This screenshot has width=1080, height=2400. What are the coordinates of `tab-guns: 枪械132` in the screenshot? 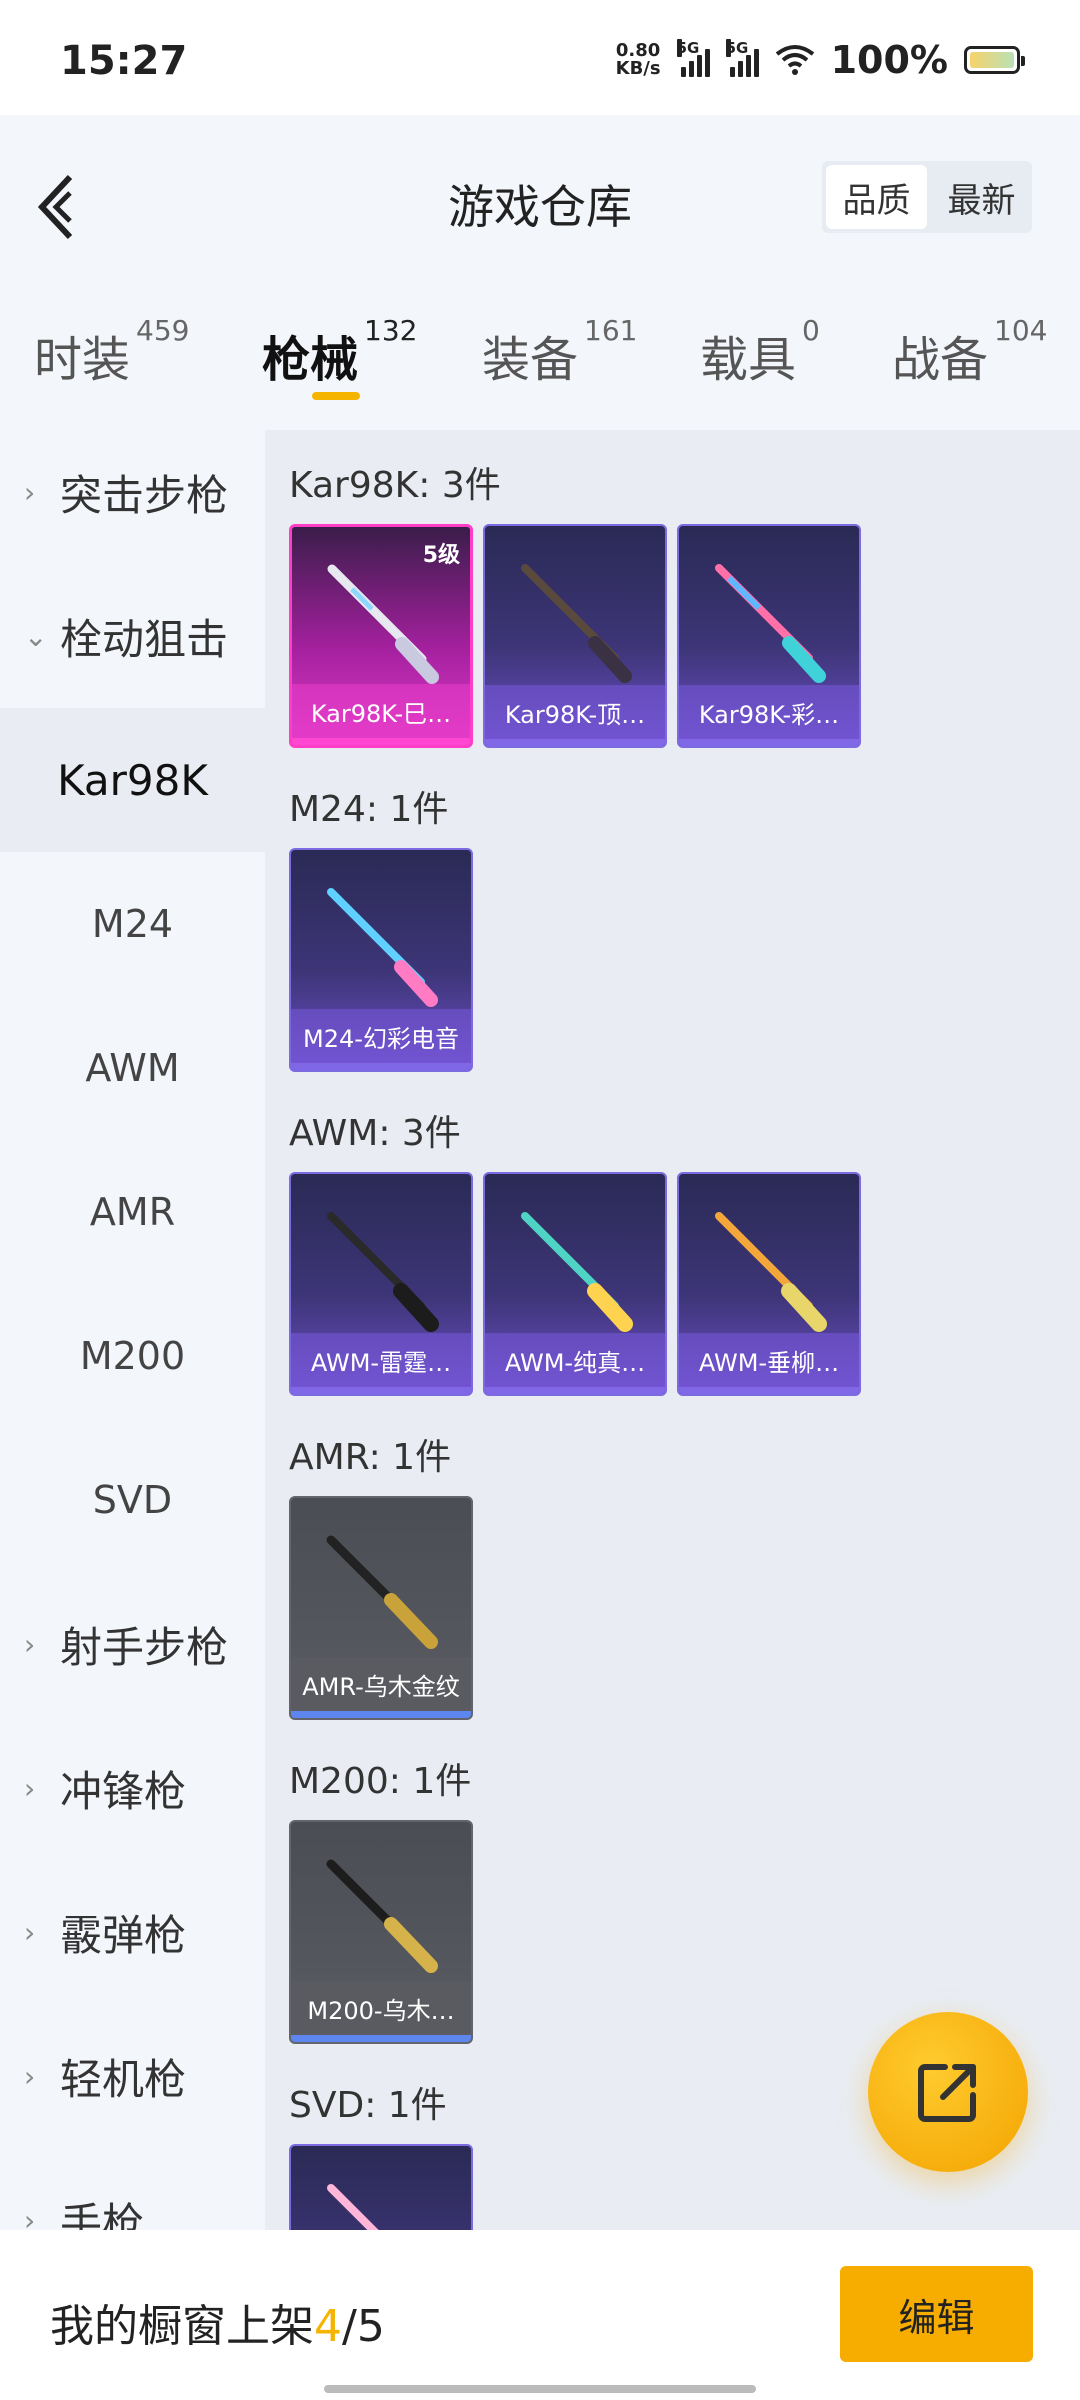 It's located at (339, 352).